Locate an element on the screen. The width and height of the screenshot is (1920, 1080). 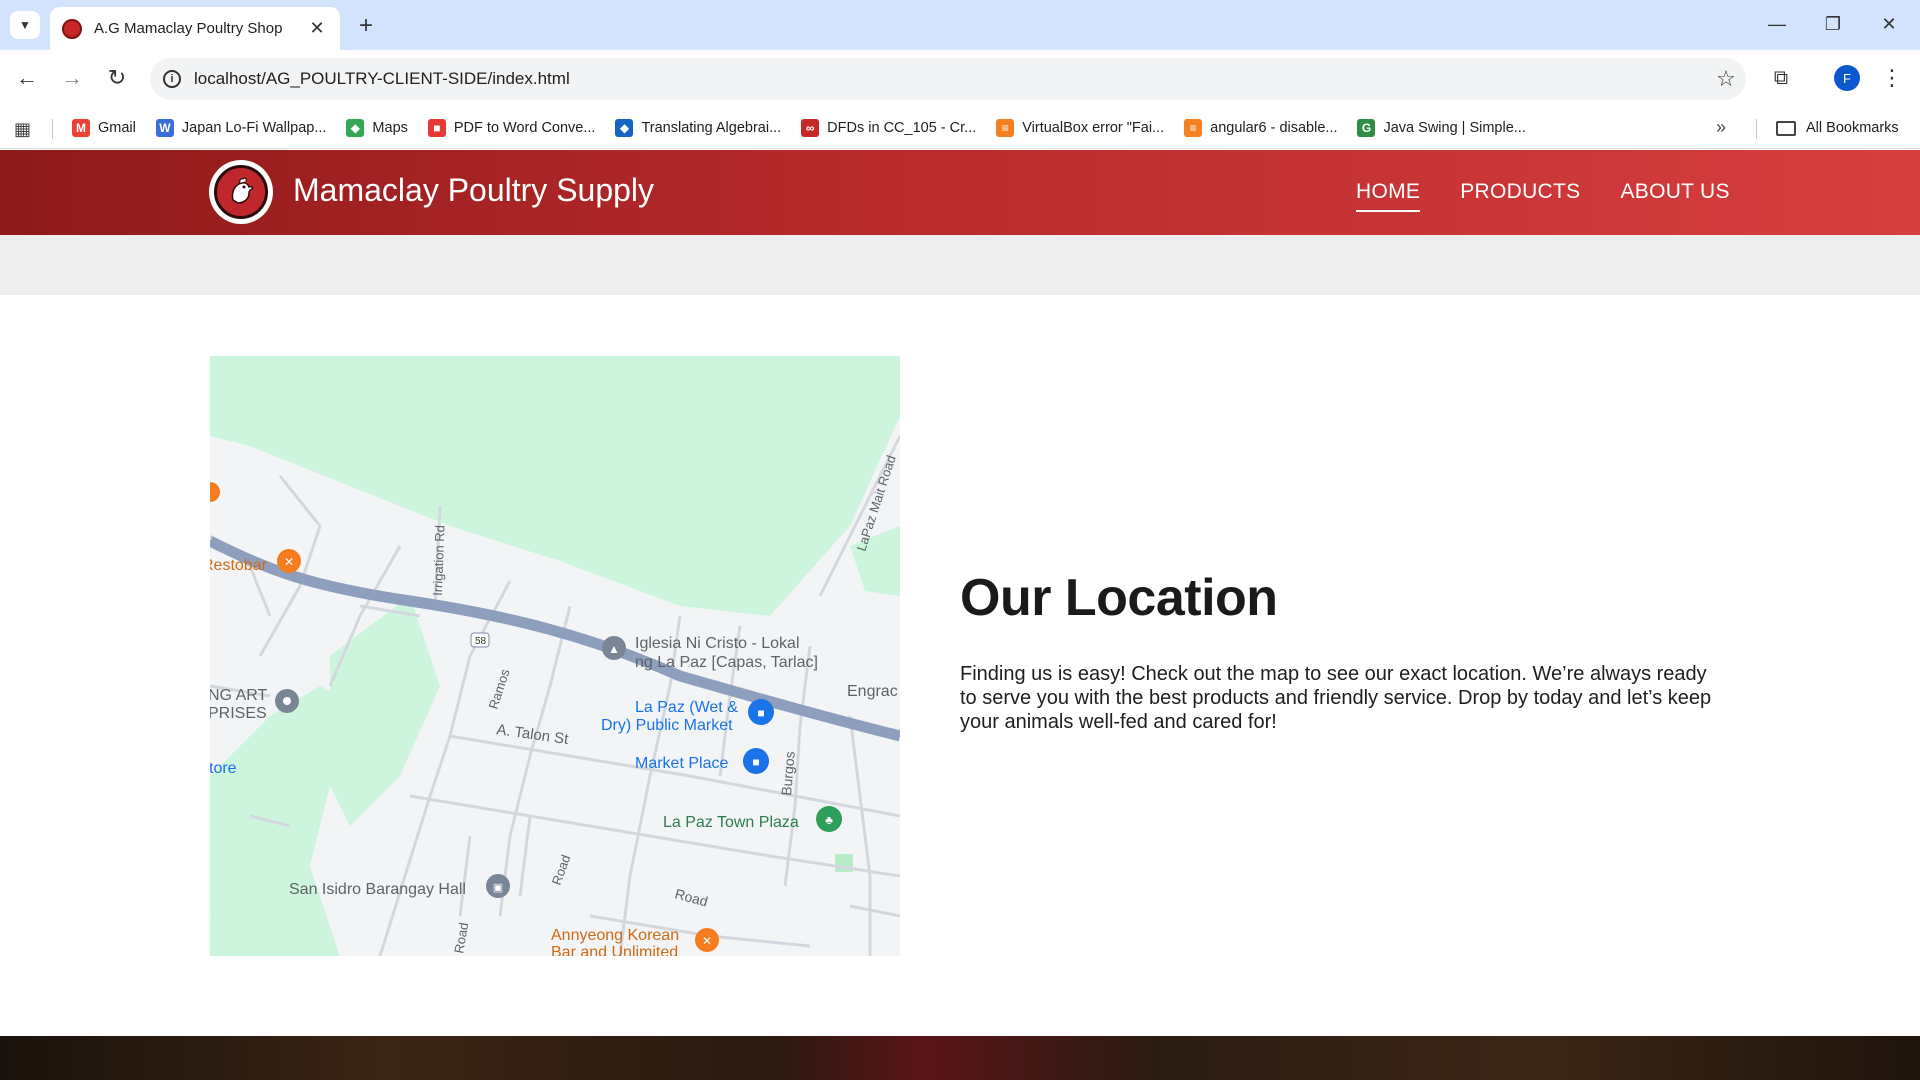
bookmark-label: Maps is located at coordinates (390, 128).